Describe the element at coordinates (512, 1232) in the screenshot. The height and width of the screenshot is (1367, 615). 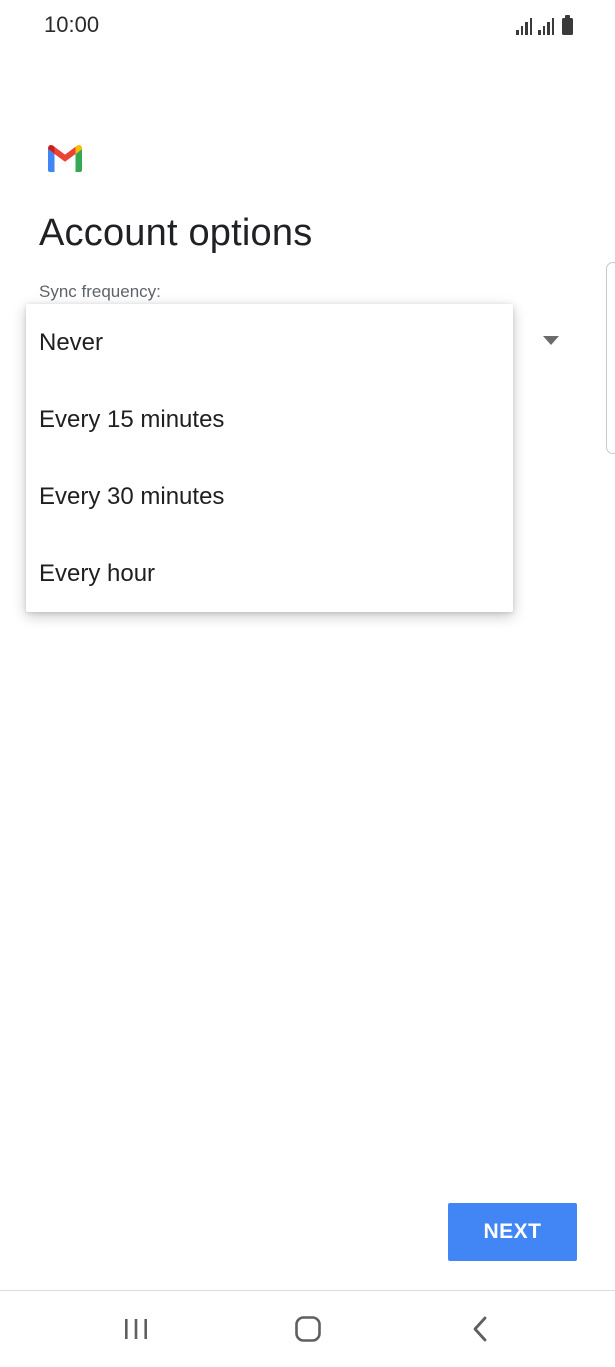
I see `next-button: NEXT` at that location.